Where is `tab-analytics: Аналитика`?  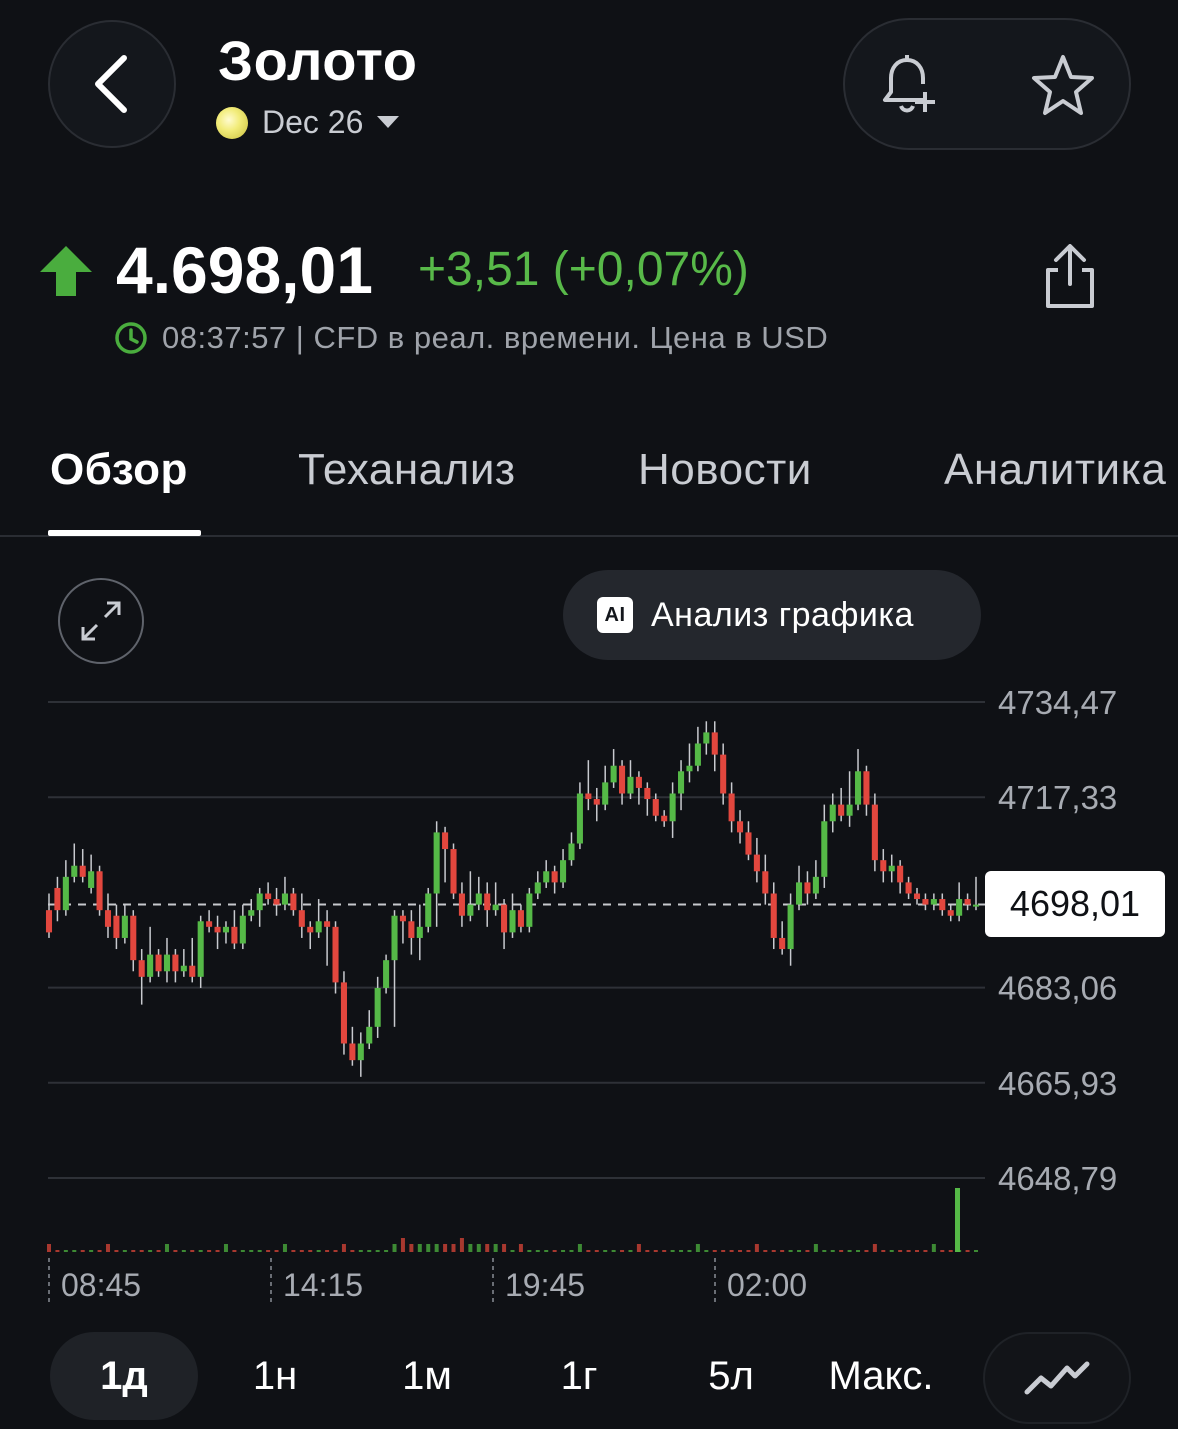
tab-analytics: Аналитика is located at coordinates (1055, 470).